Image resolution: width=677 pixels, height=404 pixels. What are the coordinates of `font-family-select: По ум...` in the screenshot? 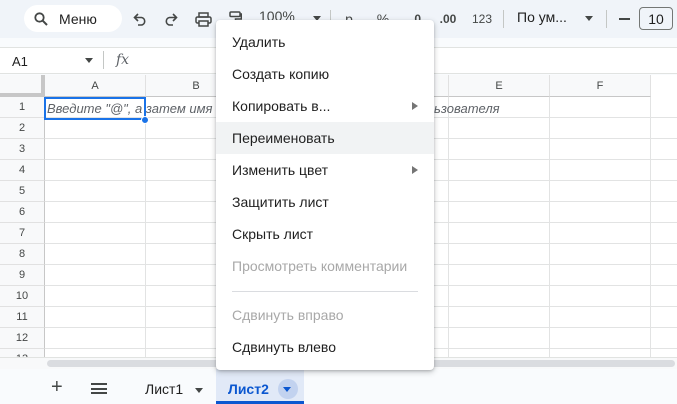 It's located at (542, 17).